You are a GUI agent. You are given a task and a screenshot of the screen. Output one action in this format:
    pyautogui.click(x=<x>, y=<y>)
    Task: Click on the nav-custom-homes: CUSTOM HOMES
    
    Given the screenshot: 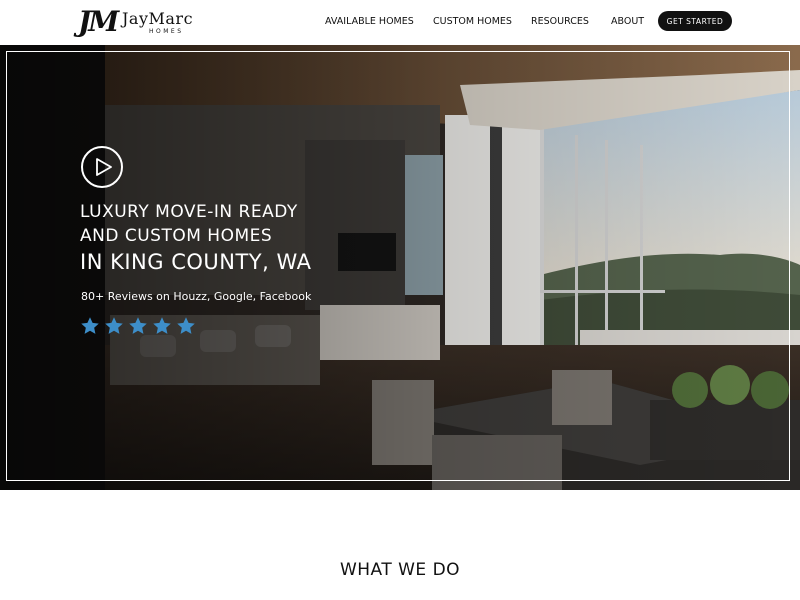 What is the action you would take?
    pyautogui.click(x=472, y=21)
    